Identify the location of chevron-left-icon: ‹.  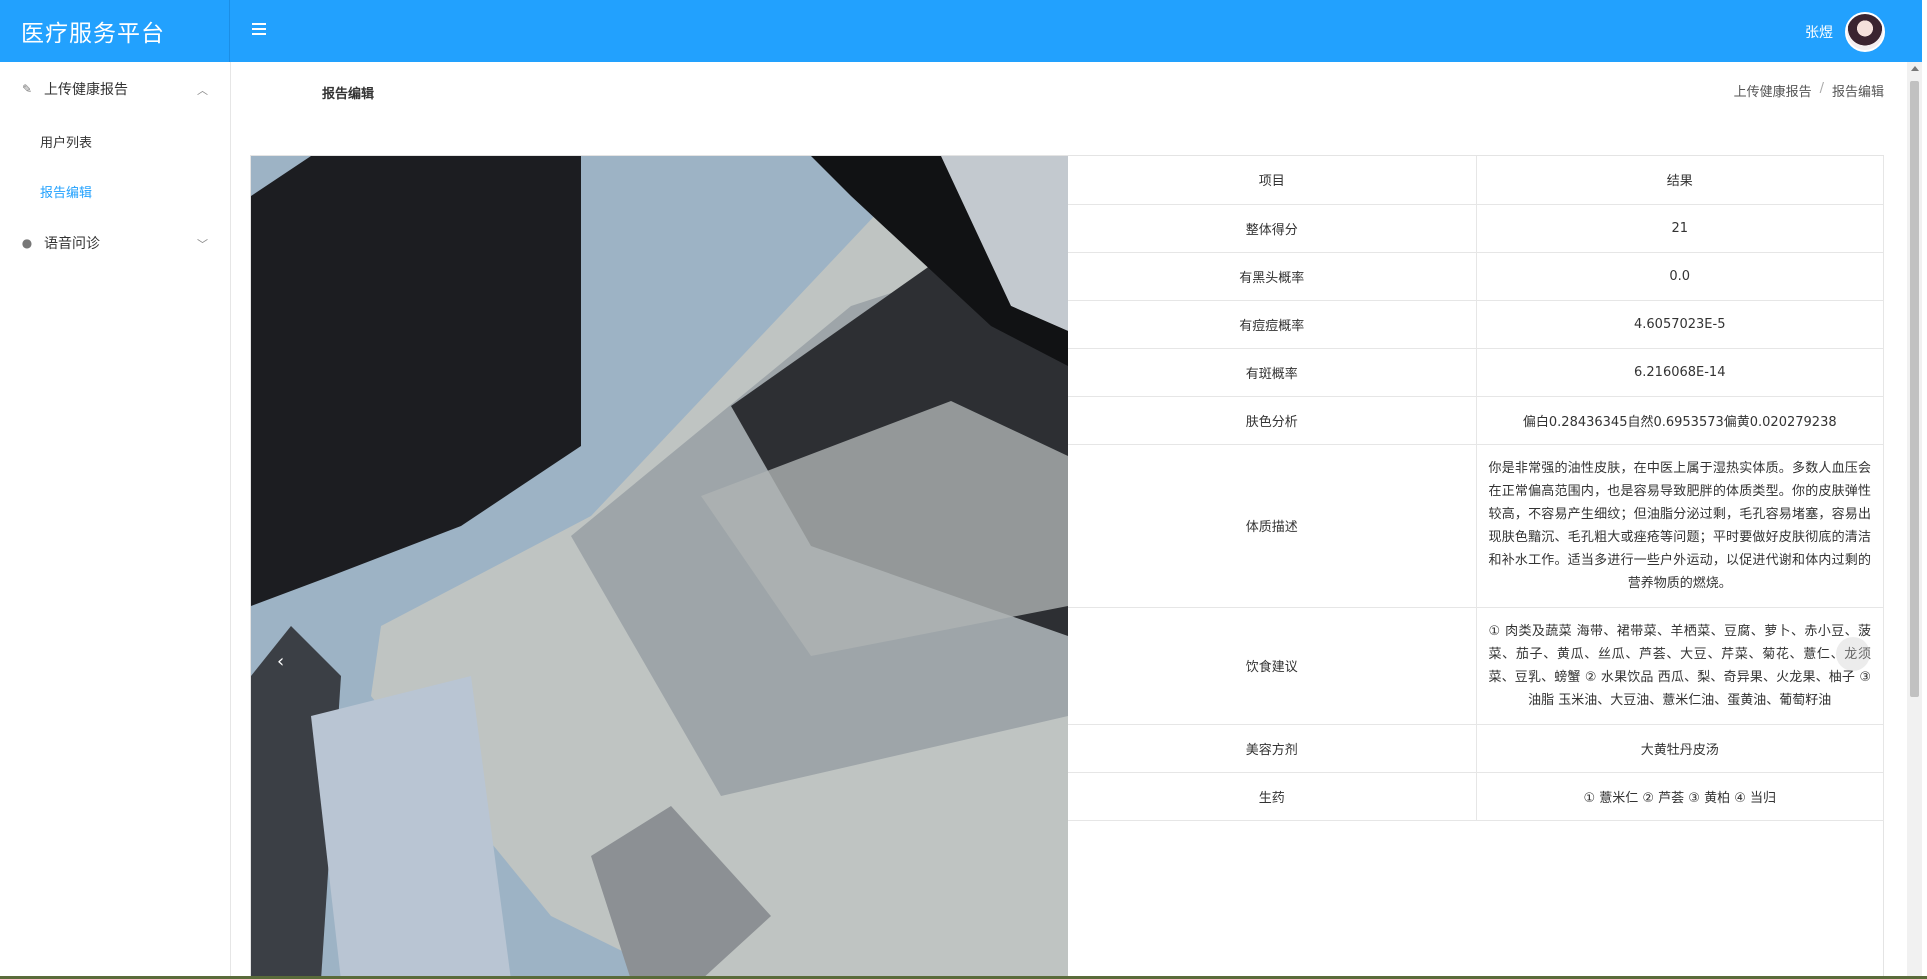
(280, 661).